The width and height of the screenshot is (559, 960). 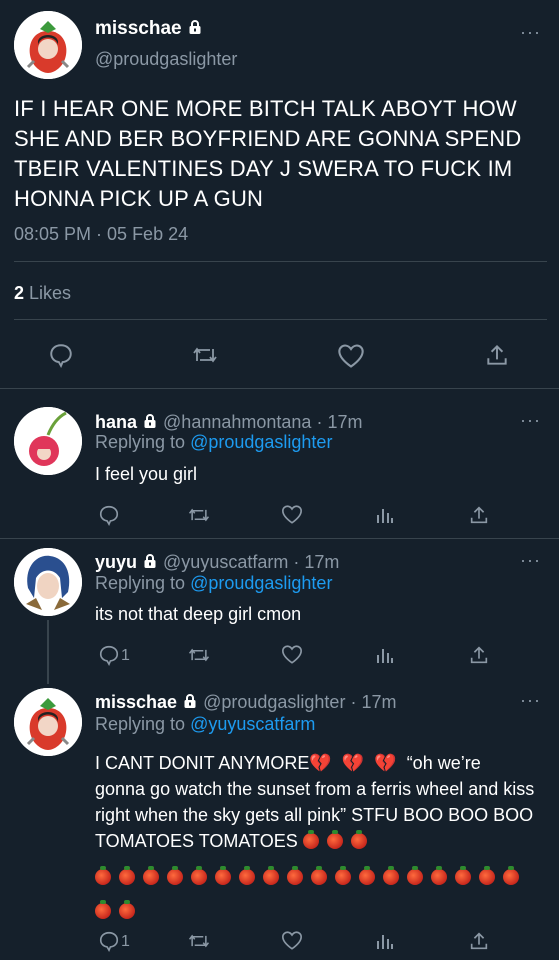 I want to click on likes-count-link: 2 Likes, so click(x=42, y=293).